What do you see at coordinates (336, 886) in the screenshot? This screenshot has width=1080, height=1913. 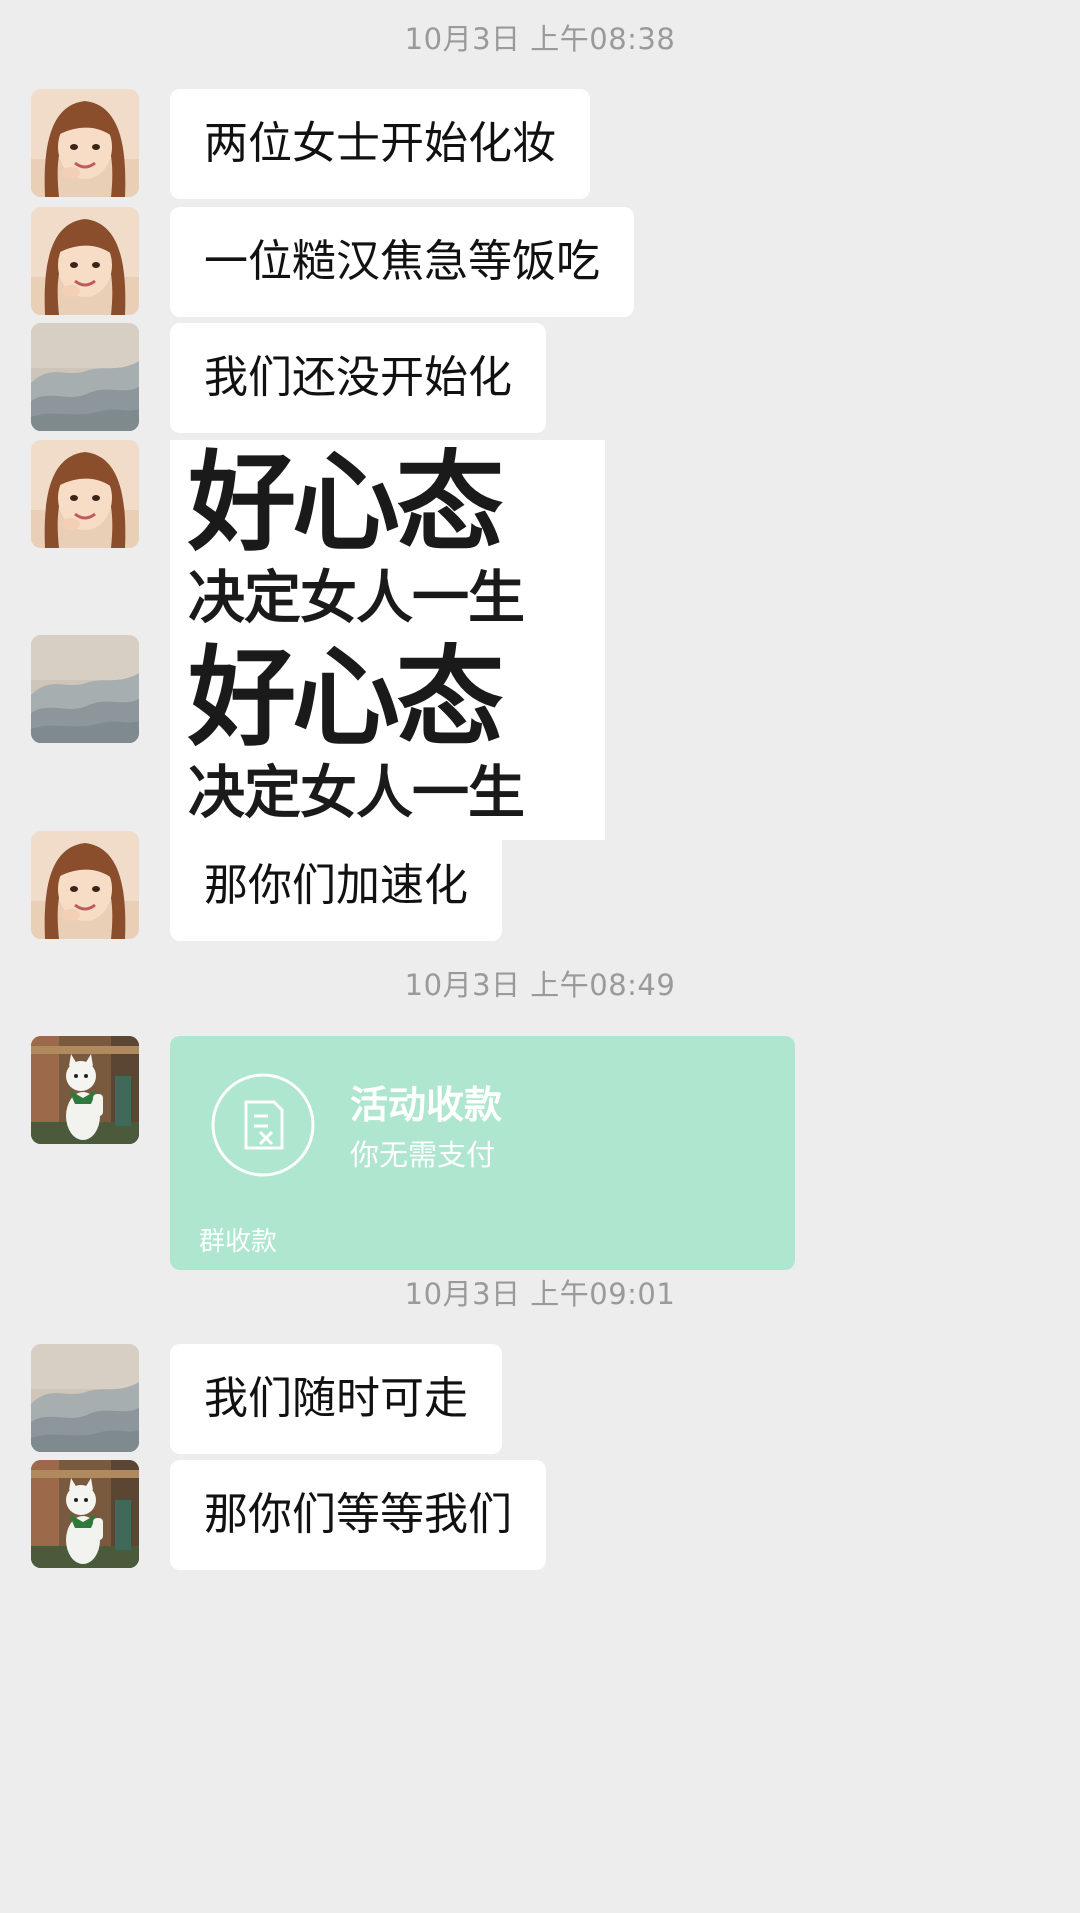 I see `message-bubble: 那你们加速化` at bounding box center [336, 886].